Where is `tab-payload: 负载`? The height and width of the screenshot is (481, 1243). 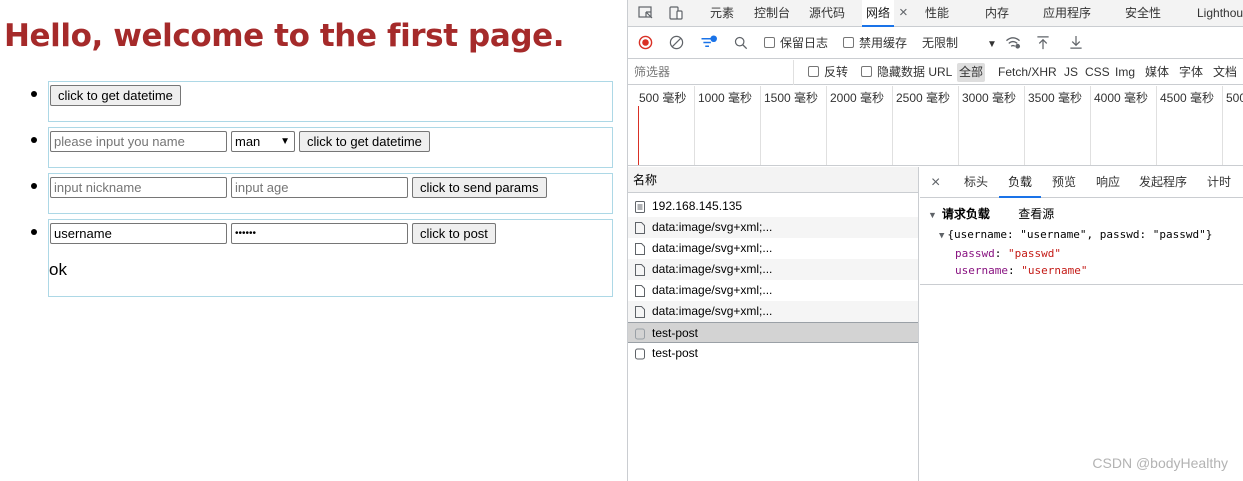 tab-payload: 负载 is located at coordinates (1020, 182).